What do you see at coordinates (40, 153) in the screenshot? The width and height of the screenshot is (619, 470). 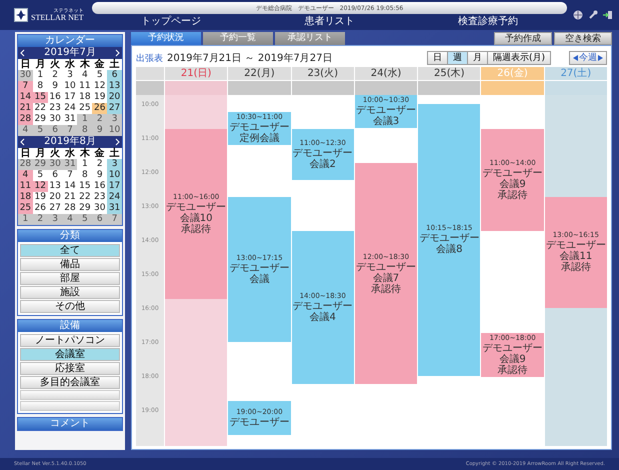 I see `weekday-label: 月` at bounding box center [40, 153].